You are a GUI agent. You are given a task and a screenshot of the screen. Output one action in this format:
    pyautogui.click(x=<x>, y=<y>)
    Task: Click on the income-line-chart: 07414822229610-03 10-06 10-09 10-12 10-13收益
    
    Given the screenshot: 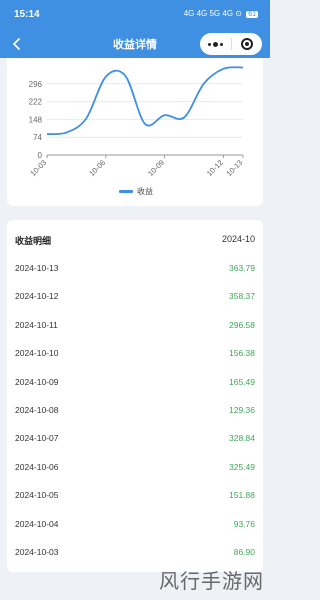 What is the action you would take?
    pyautogui.click(x=136, y=131)
    